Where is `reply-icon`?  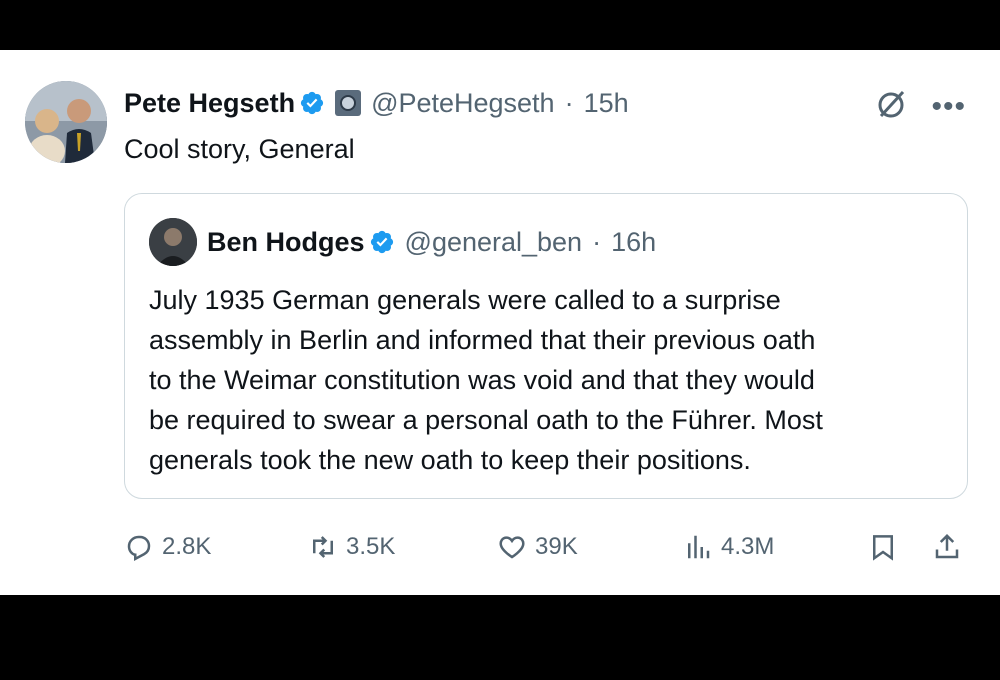 reply-icon is located at coordinates (139, 548).